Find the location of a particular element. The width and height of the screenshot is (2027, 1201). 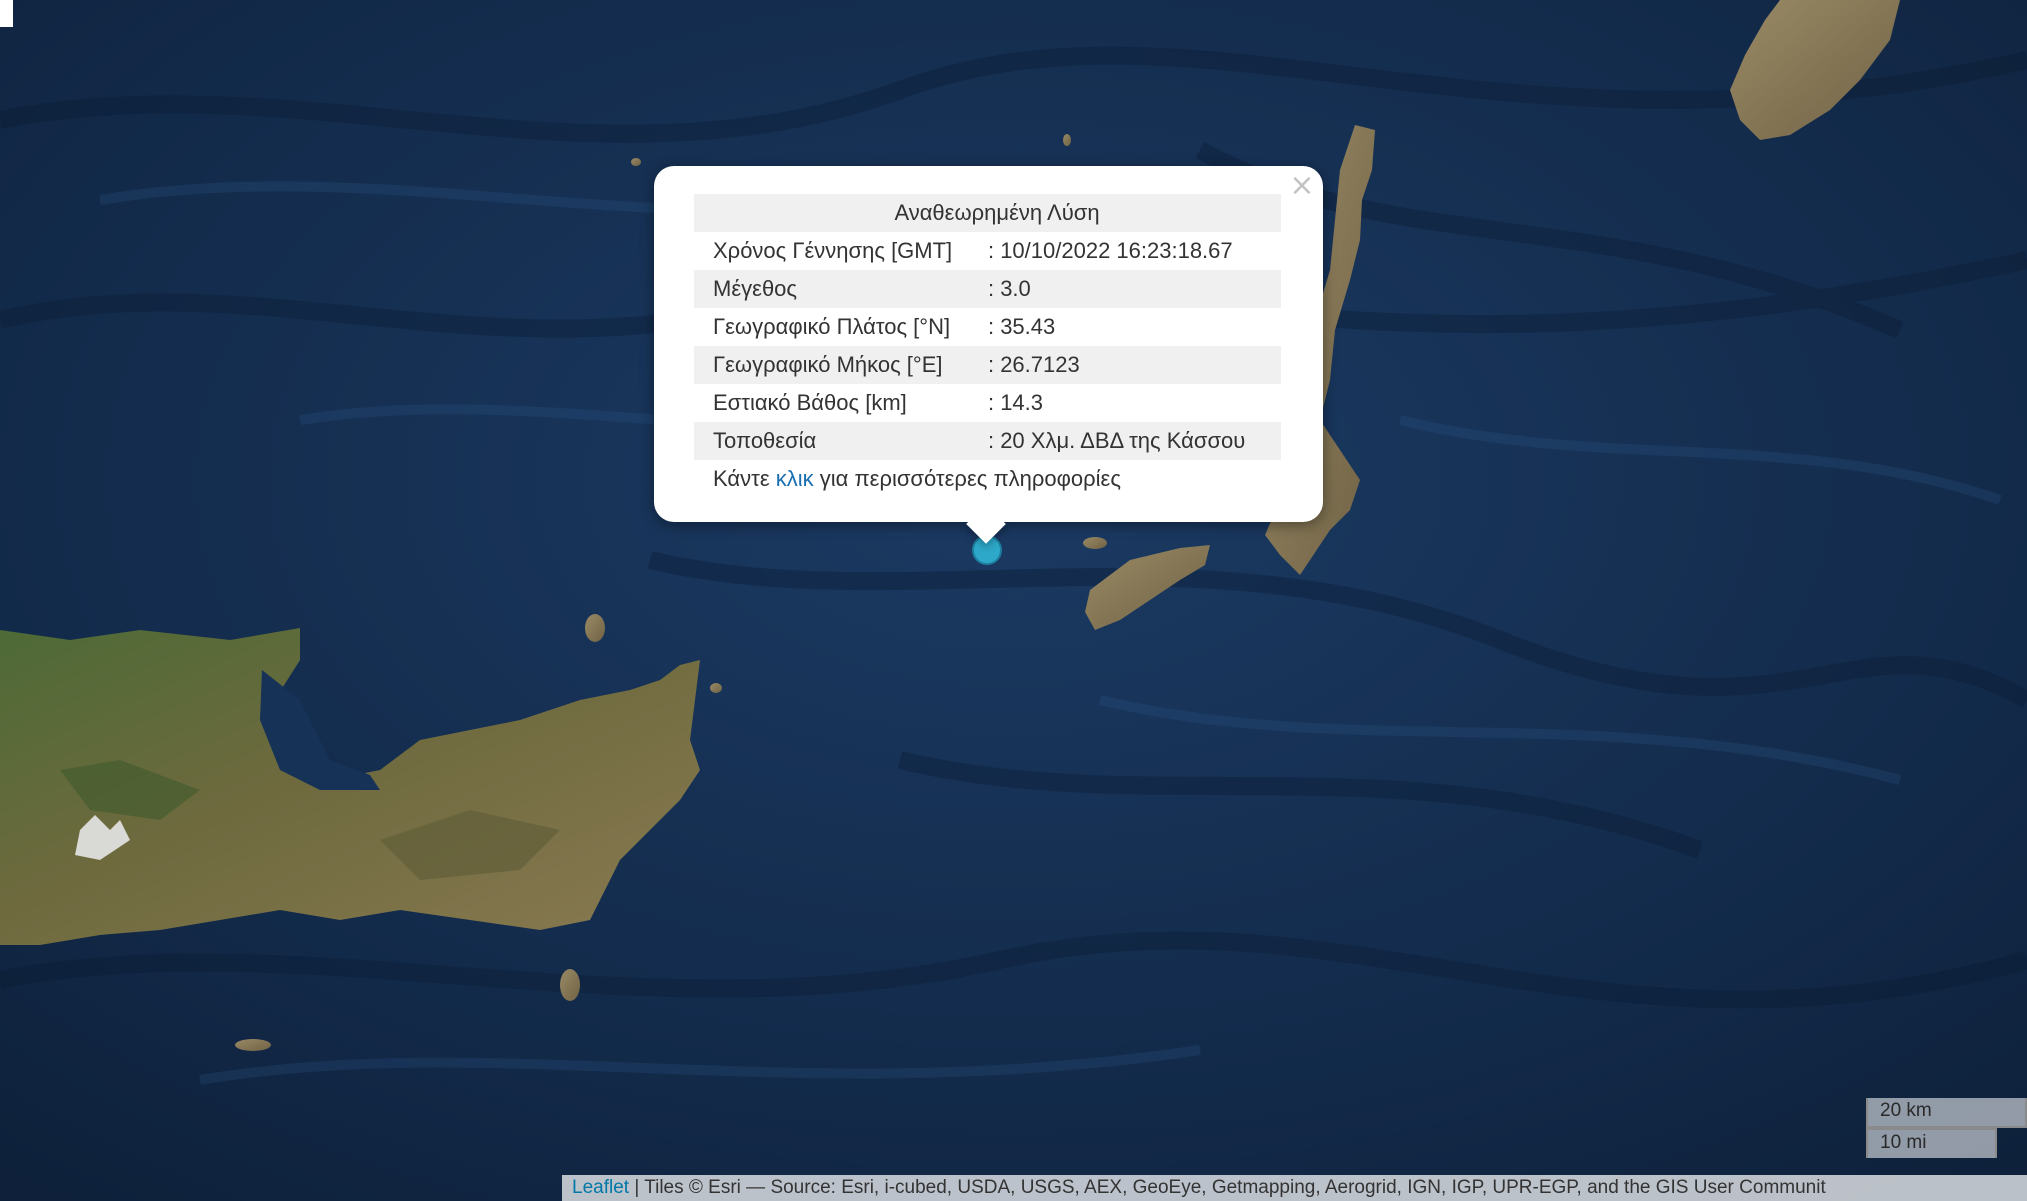

footer-suffix: για περισσότερες πληροφορίες is located at coordinates (967, 478).